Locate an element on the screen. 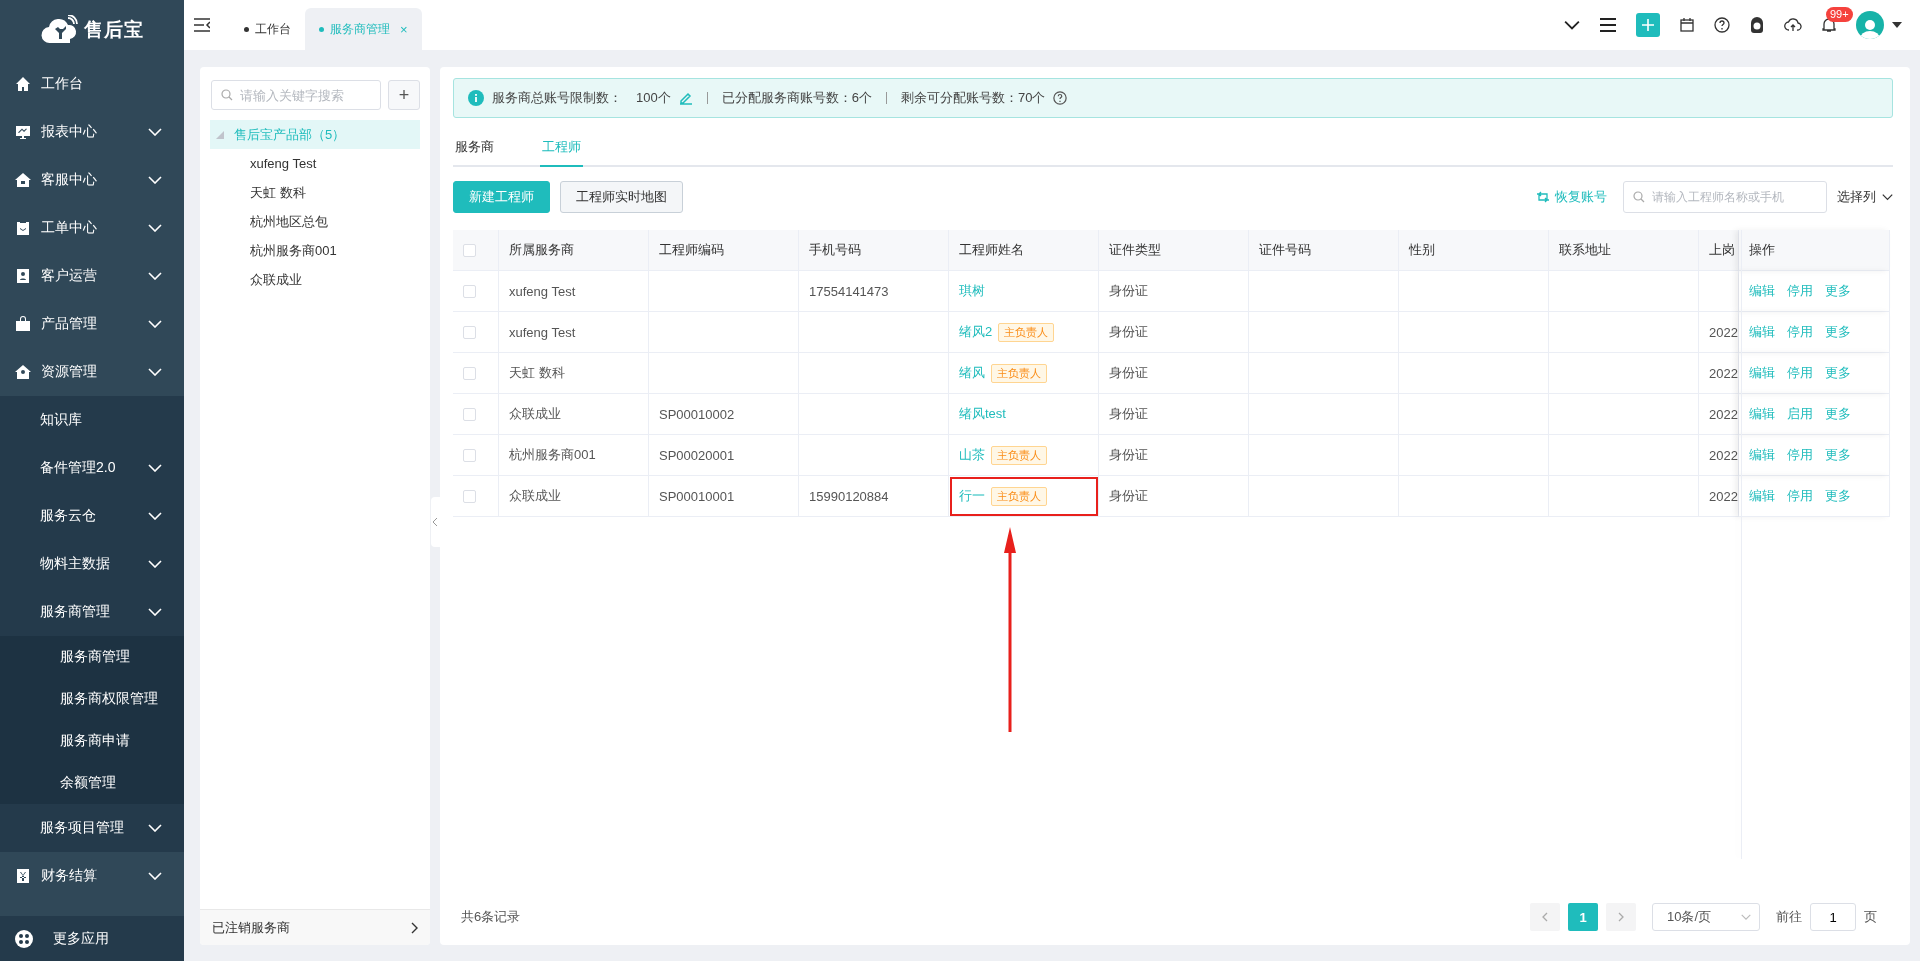 This screenshot has height=961, width=1920. tree-node: 杭州服务商001 is located at coordinates (315, 250).